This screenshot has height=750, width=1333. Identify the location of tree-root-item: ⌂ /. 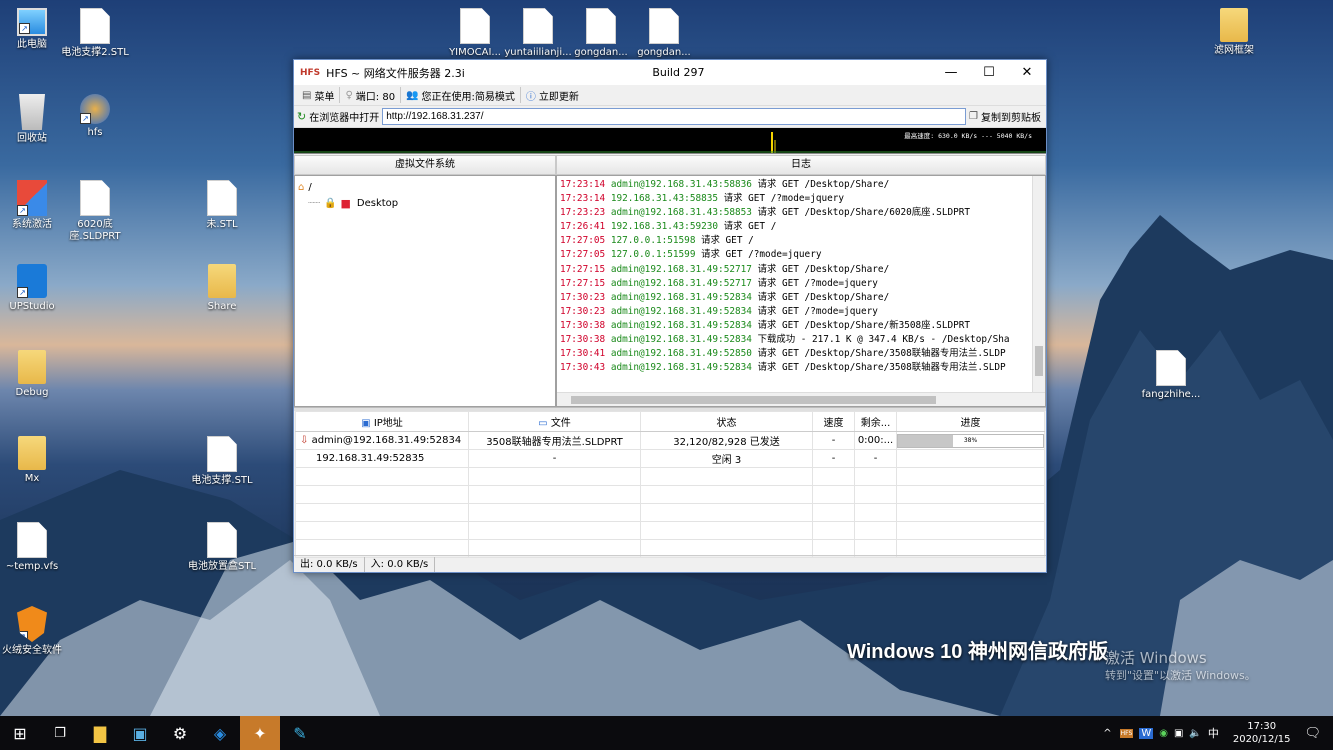
(425, 187).